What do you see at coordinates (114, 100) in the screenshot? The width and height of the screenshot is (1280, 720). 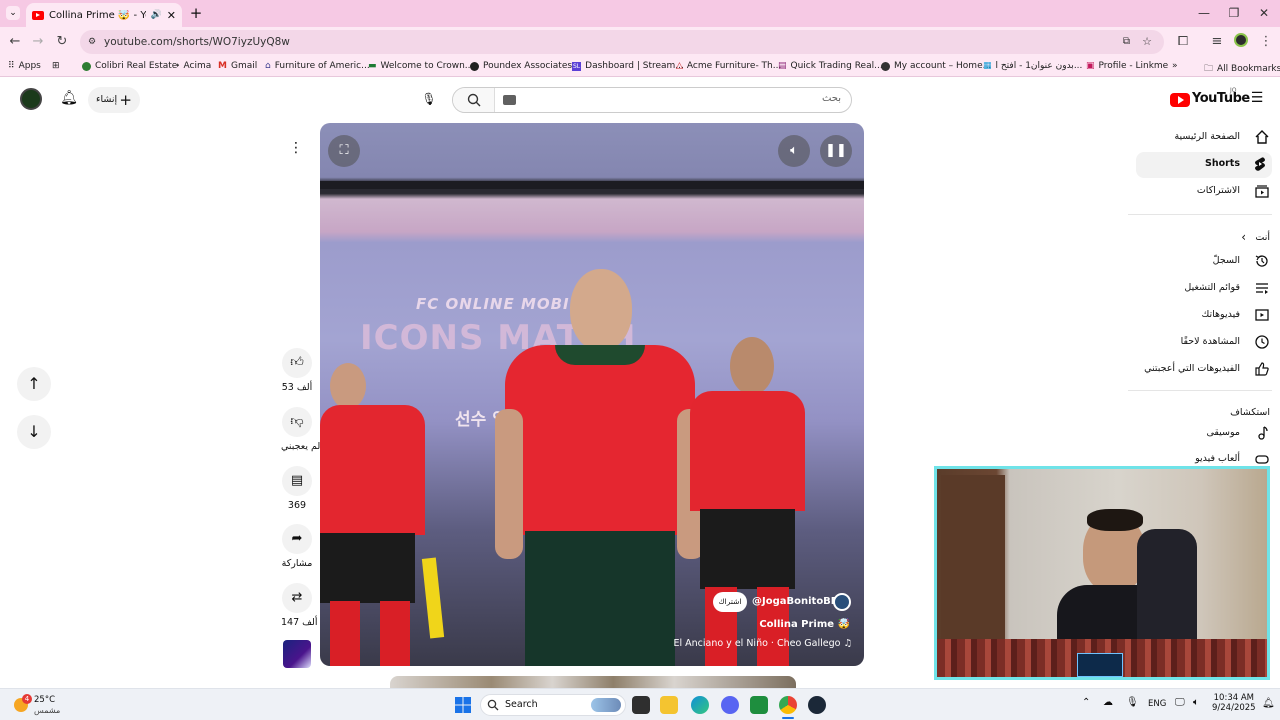 I see `create-button: + إنشاء` at bounding box center [114, 100].